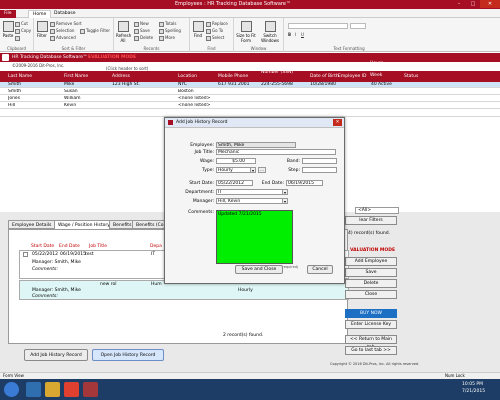 Image resolution: width=500 pixels, height=400 pixels. What do you see at coordinates (256, 145) in the screenshot?
I see `employee-field: Smith, Mike` at bounding box center [256, 145].